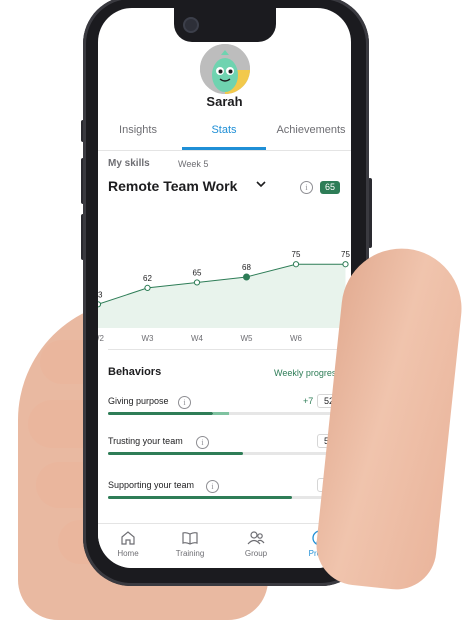  Describe the element at coordinates (193, 164) in the screenshot. I see `week-label: Week 5` at that location.